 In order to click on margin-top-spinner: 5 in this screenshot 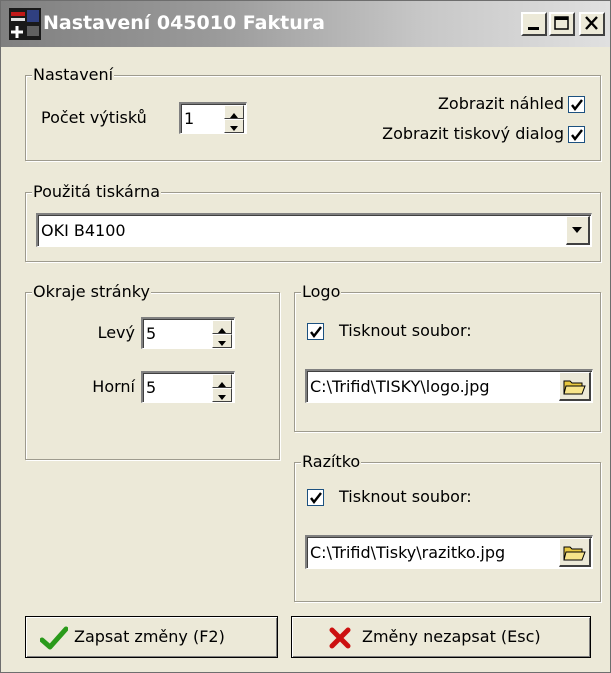, I will do `click(188, 387)`.